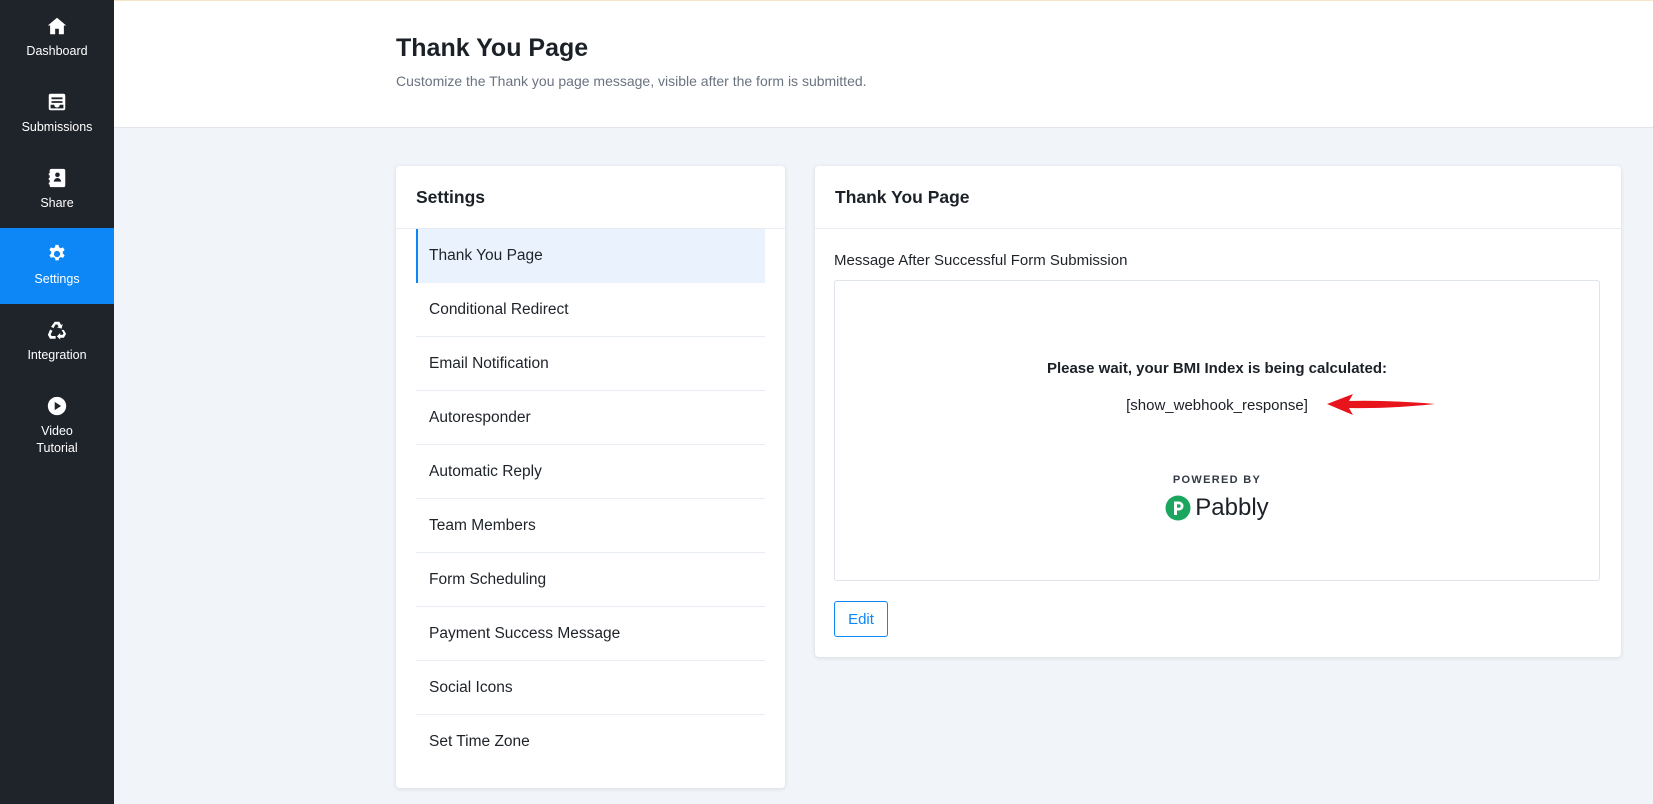 The width and height of the screenshot is (1653, 804). Describe the element at coordinates (492, 48) in the screenshot. I see `page-title: Thank You Page` at that location.